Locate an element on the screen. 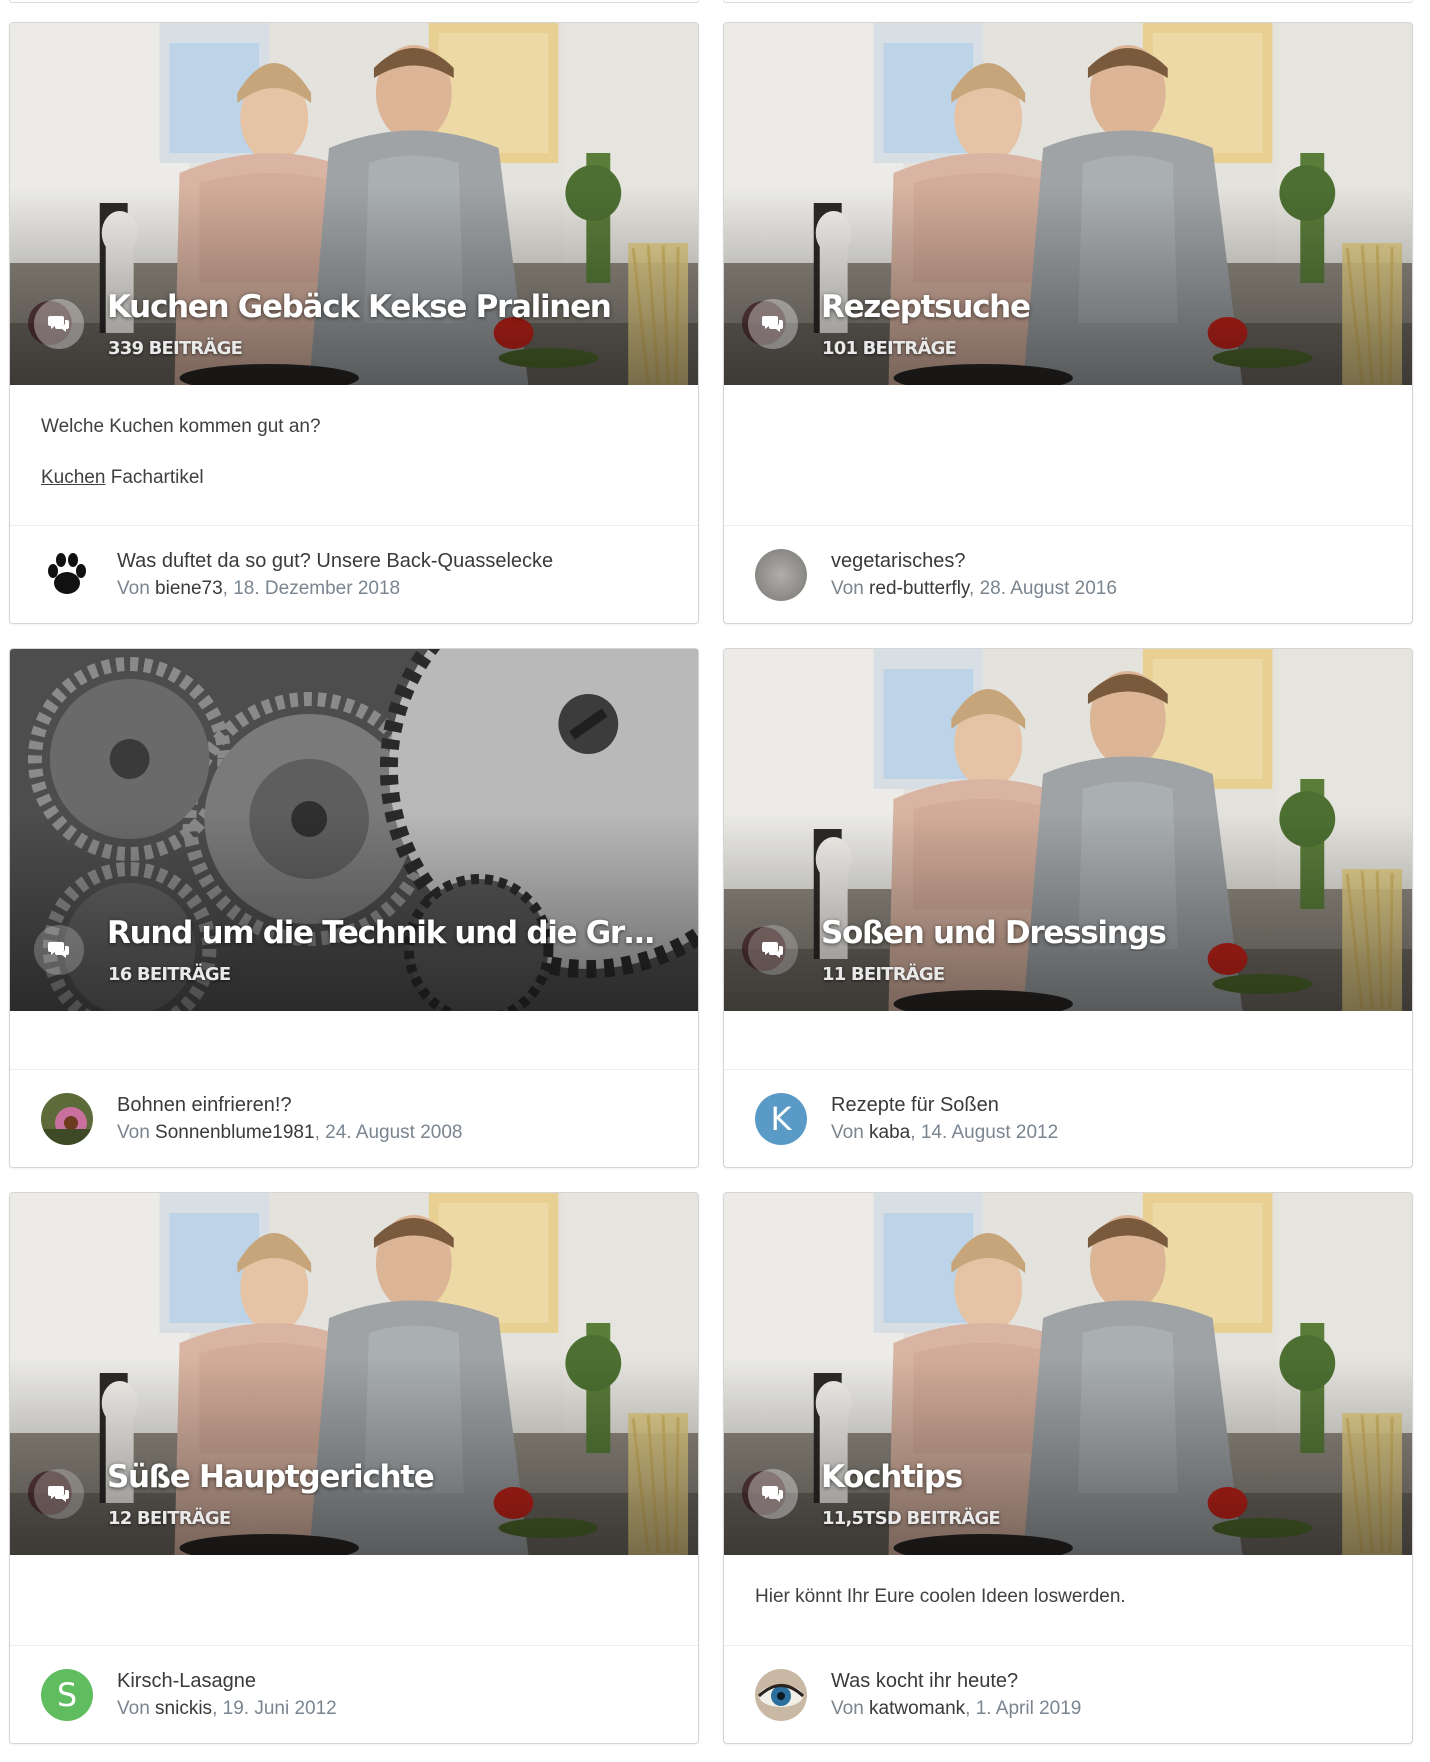 Image resolution: width=1430 pixels, height=1762 pixels. forum-description-text: Welche Kuchen kommen gut an? is located at coordinates (181, 426).